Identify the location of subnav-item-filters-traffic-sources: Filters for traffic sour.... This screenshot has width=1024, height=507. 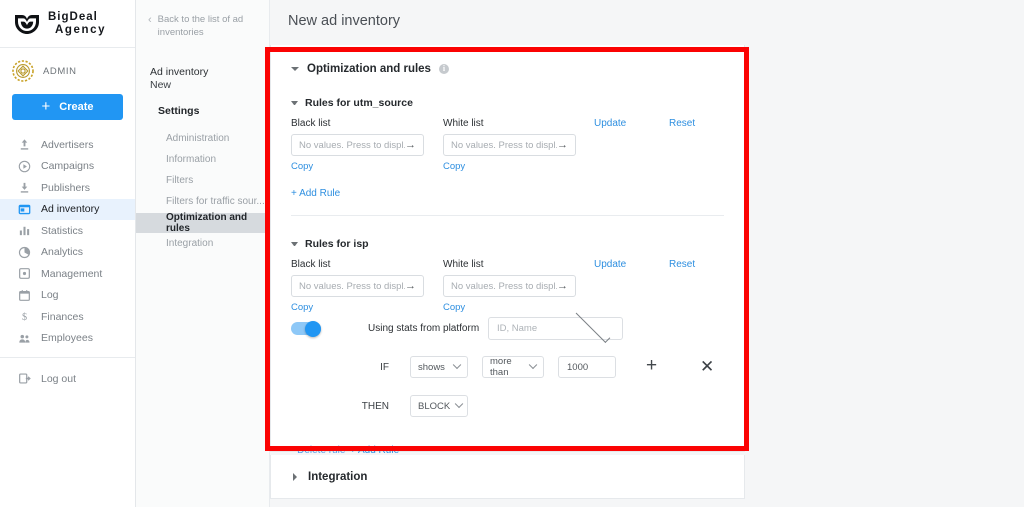
(202, 202).